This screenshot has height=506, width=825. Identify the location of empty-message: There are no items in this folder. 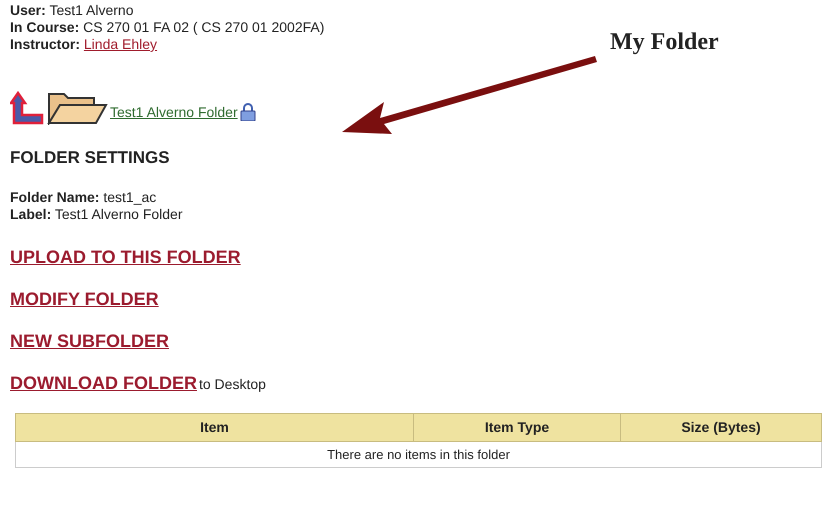
(419, 454).